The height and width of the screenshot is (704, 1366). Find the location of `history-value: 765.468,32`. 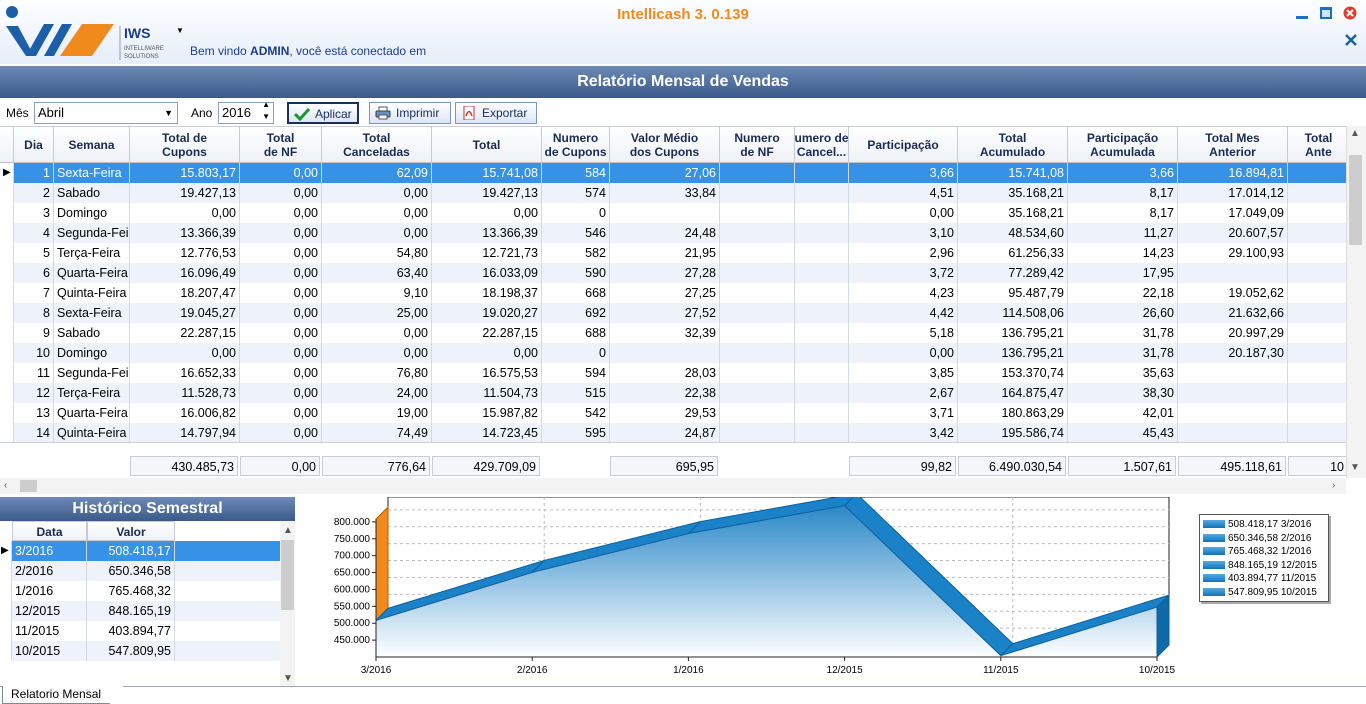

history-value: 765.468,32 is located at coordinates (131, 591).